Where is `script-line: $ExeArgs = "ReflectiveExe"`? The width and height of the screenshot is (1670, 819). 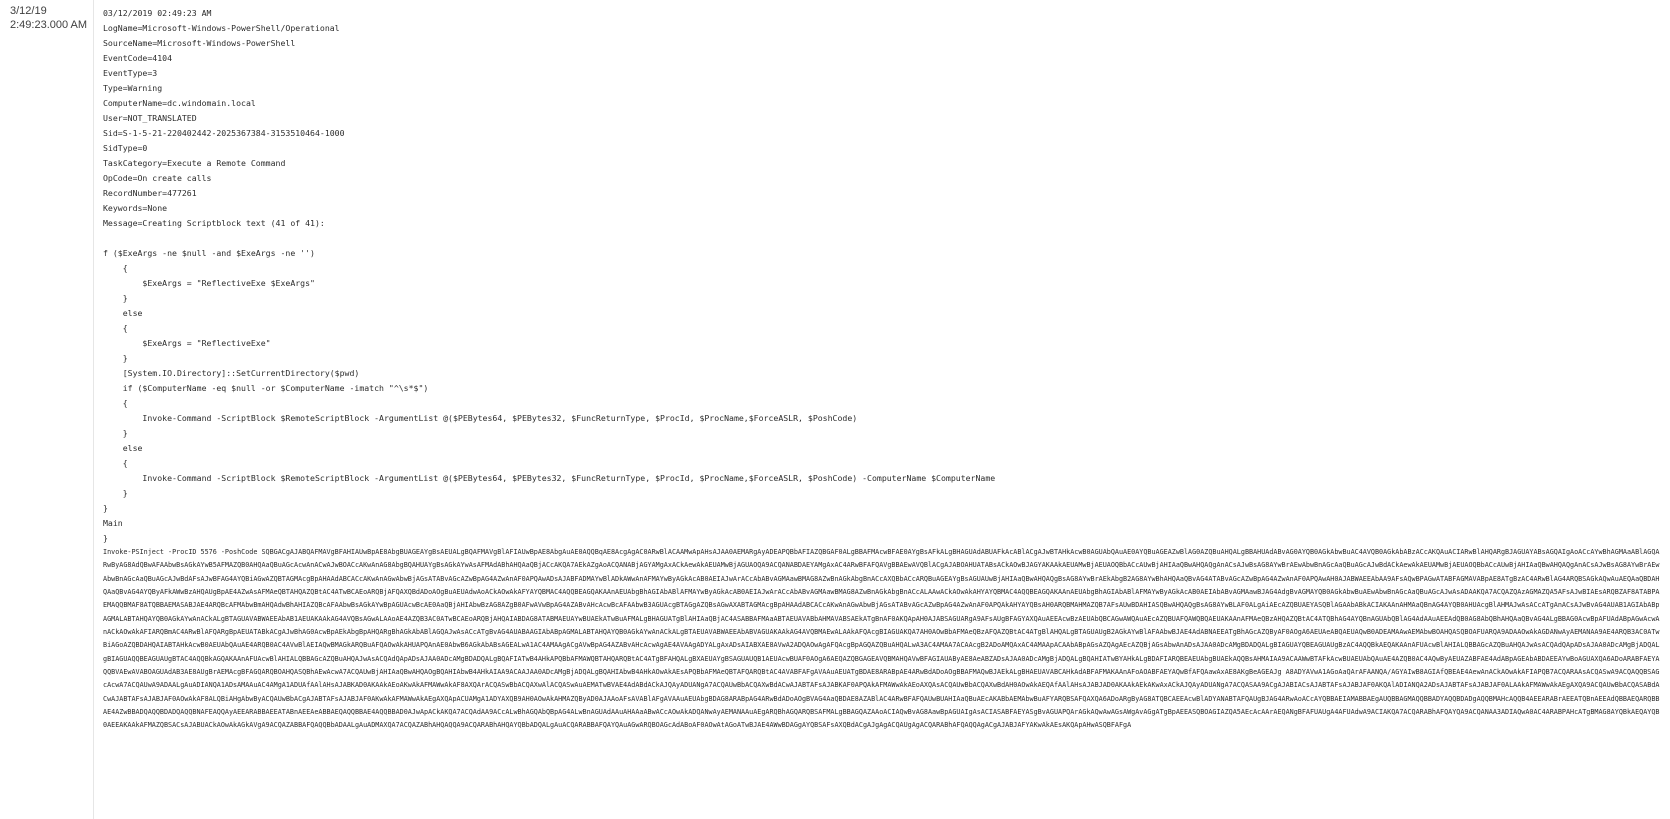
script-line: $ExeArgs = "ReflectiveExe" is located at coordinates (187, 343).